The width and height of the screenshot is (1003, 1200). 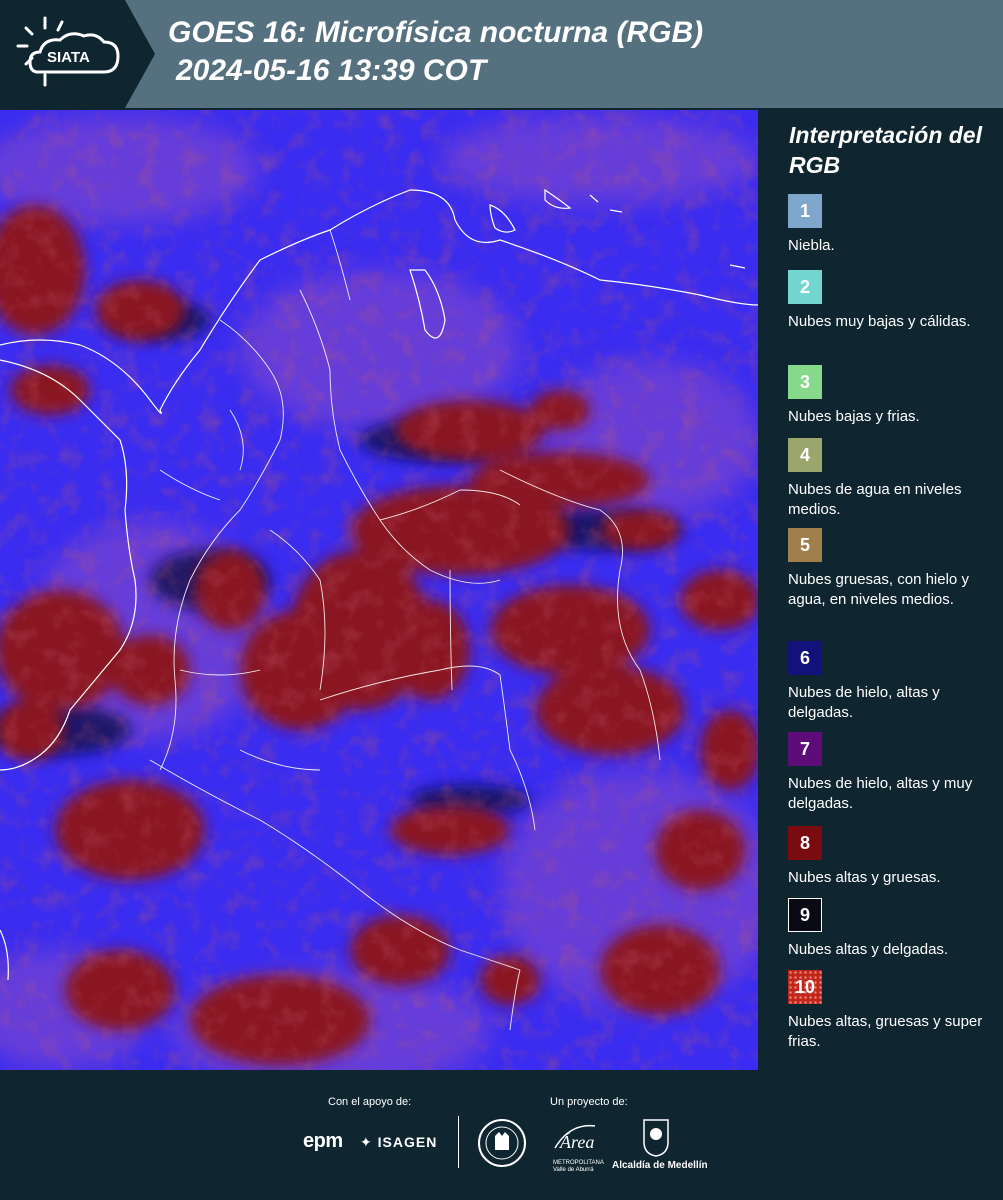 I want to click on legend-item-very-low-warm: 2 Nubes muy bajas y cálidas., so click(x=894, y=301).